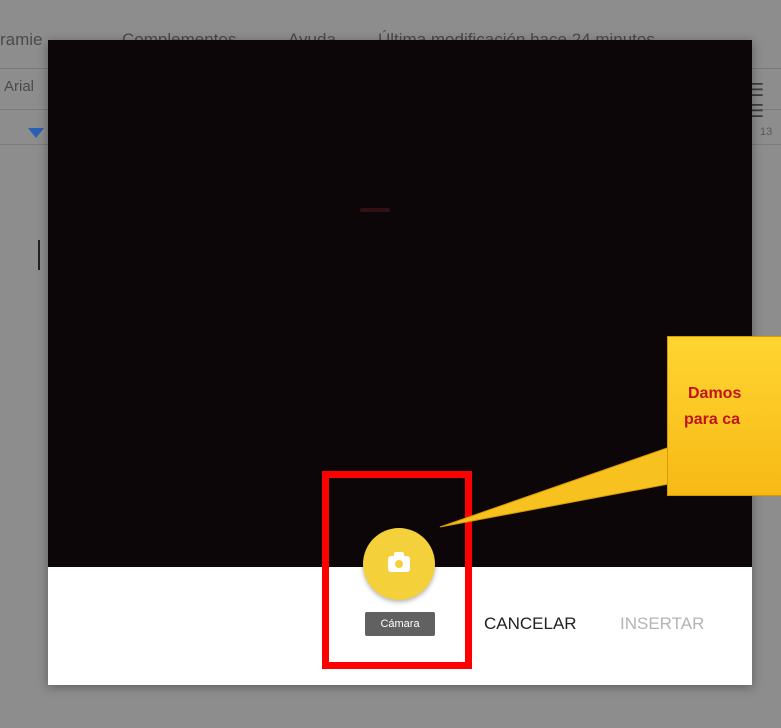 The width and height of the screenshot is (781, 728). I want to click on preview-glint, so click(375, 210).